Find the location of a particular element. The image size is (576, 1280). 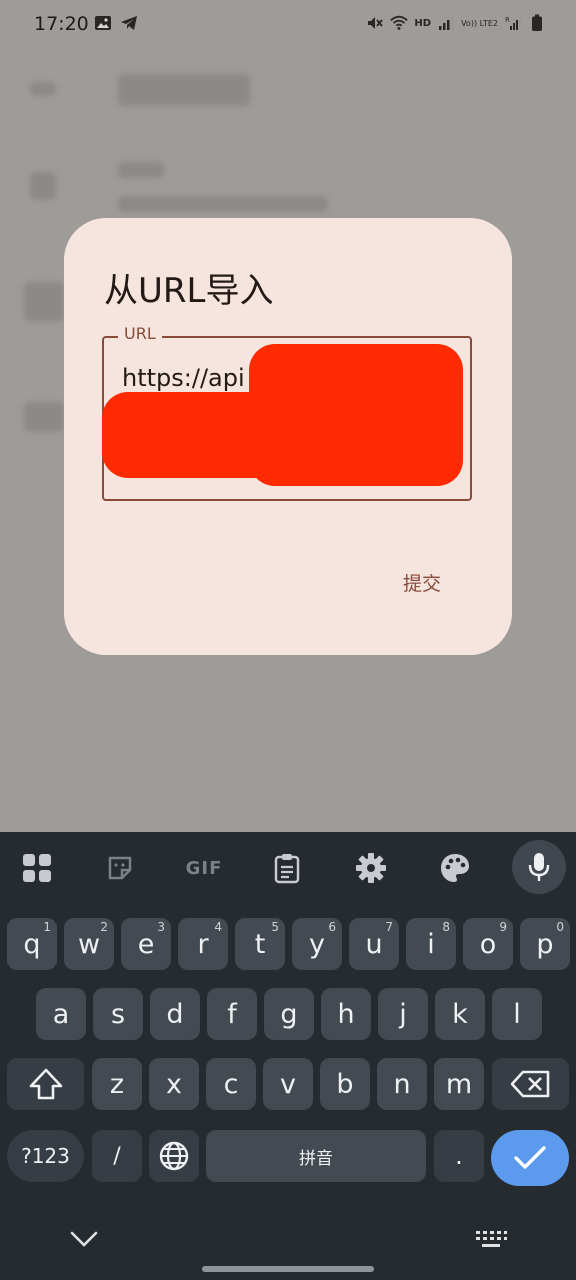

key-f: f is located at coordinates (232, 1014).